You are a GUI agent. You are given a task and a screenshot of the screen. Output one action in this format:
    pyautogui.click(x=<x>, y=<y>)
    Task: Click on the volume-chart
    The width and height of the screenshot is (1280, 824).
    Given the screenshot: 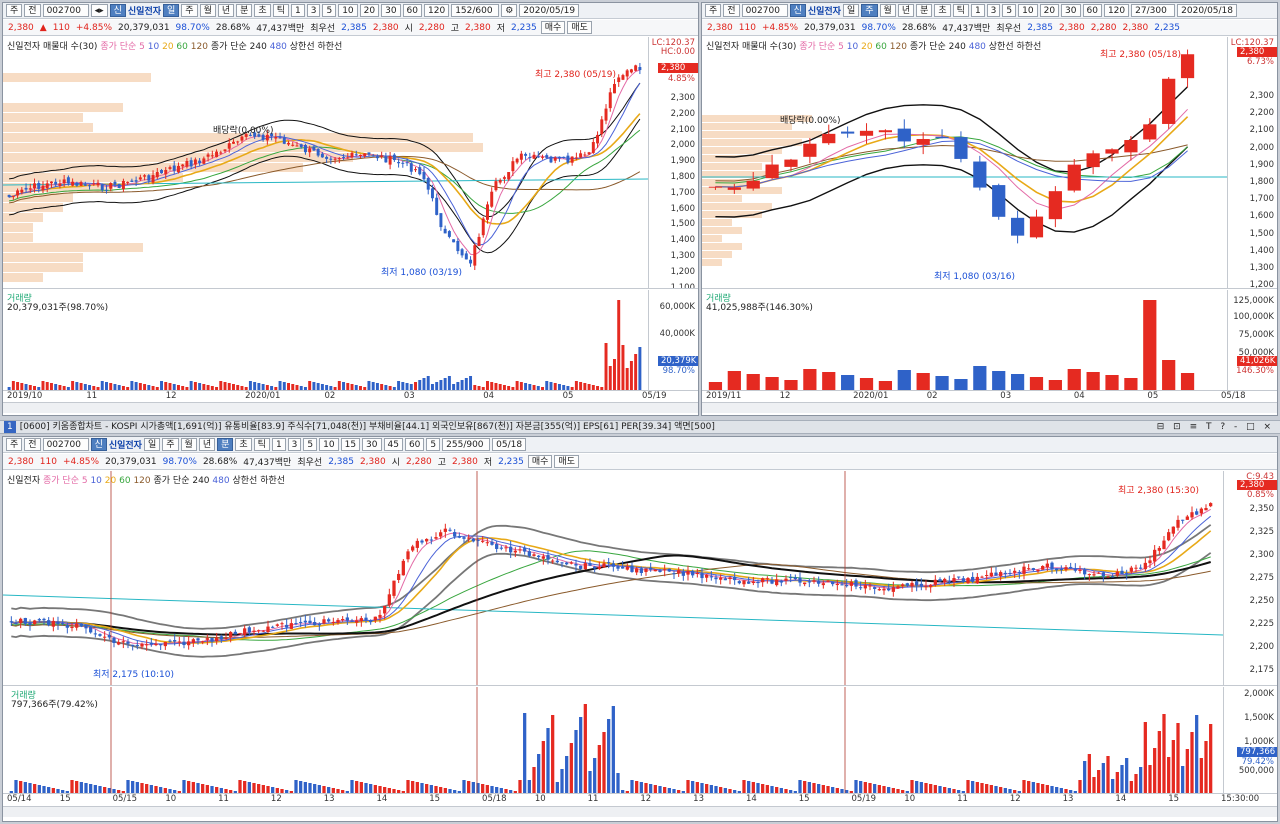 What is the action you would take?
    pyautogui.click(x=613, y=740)
    